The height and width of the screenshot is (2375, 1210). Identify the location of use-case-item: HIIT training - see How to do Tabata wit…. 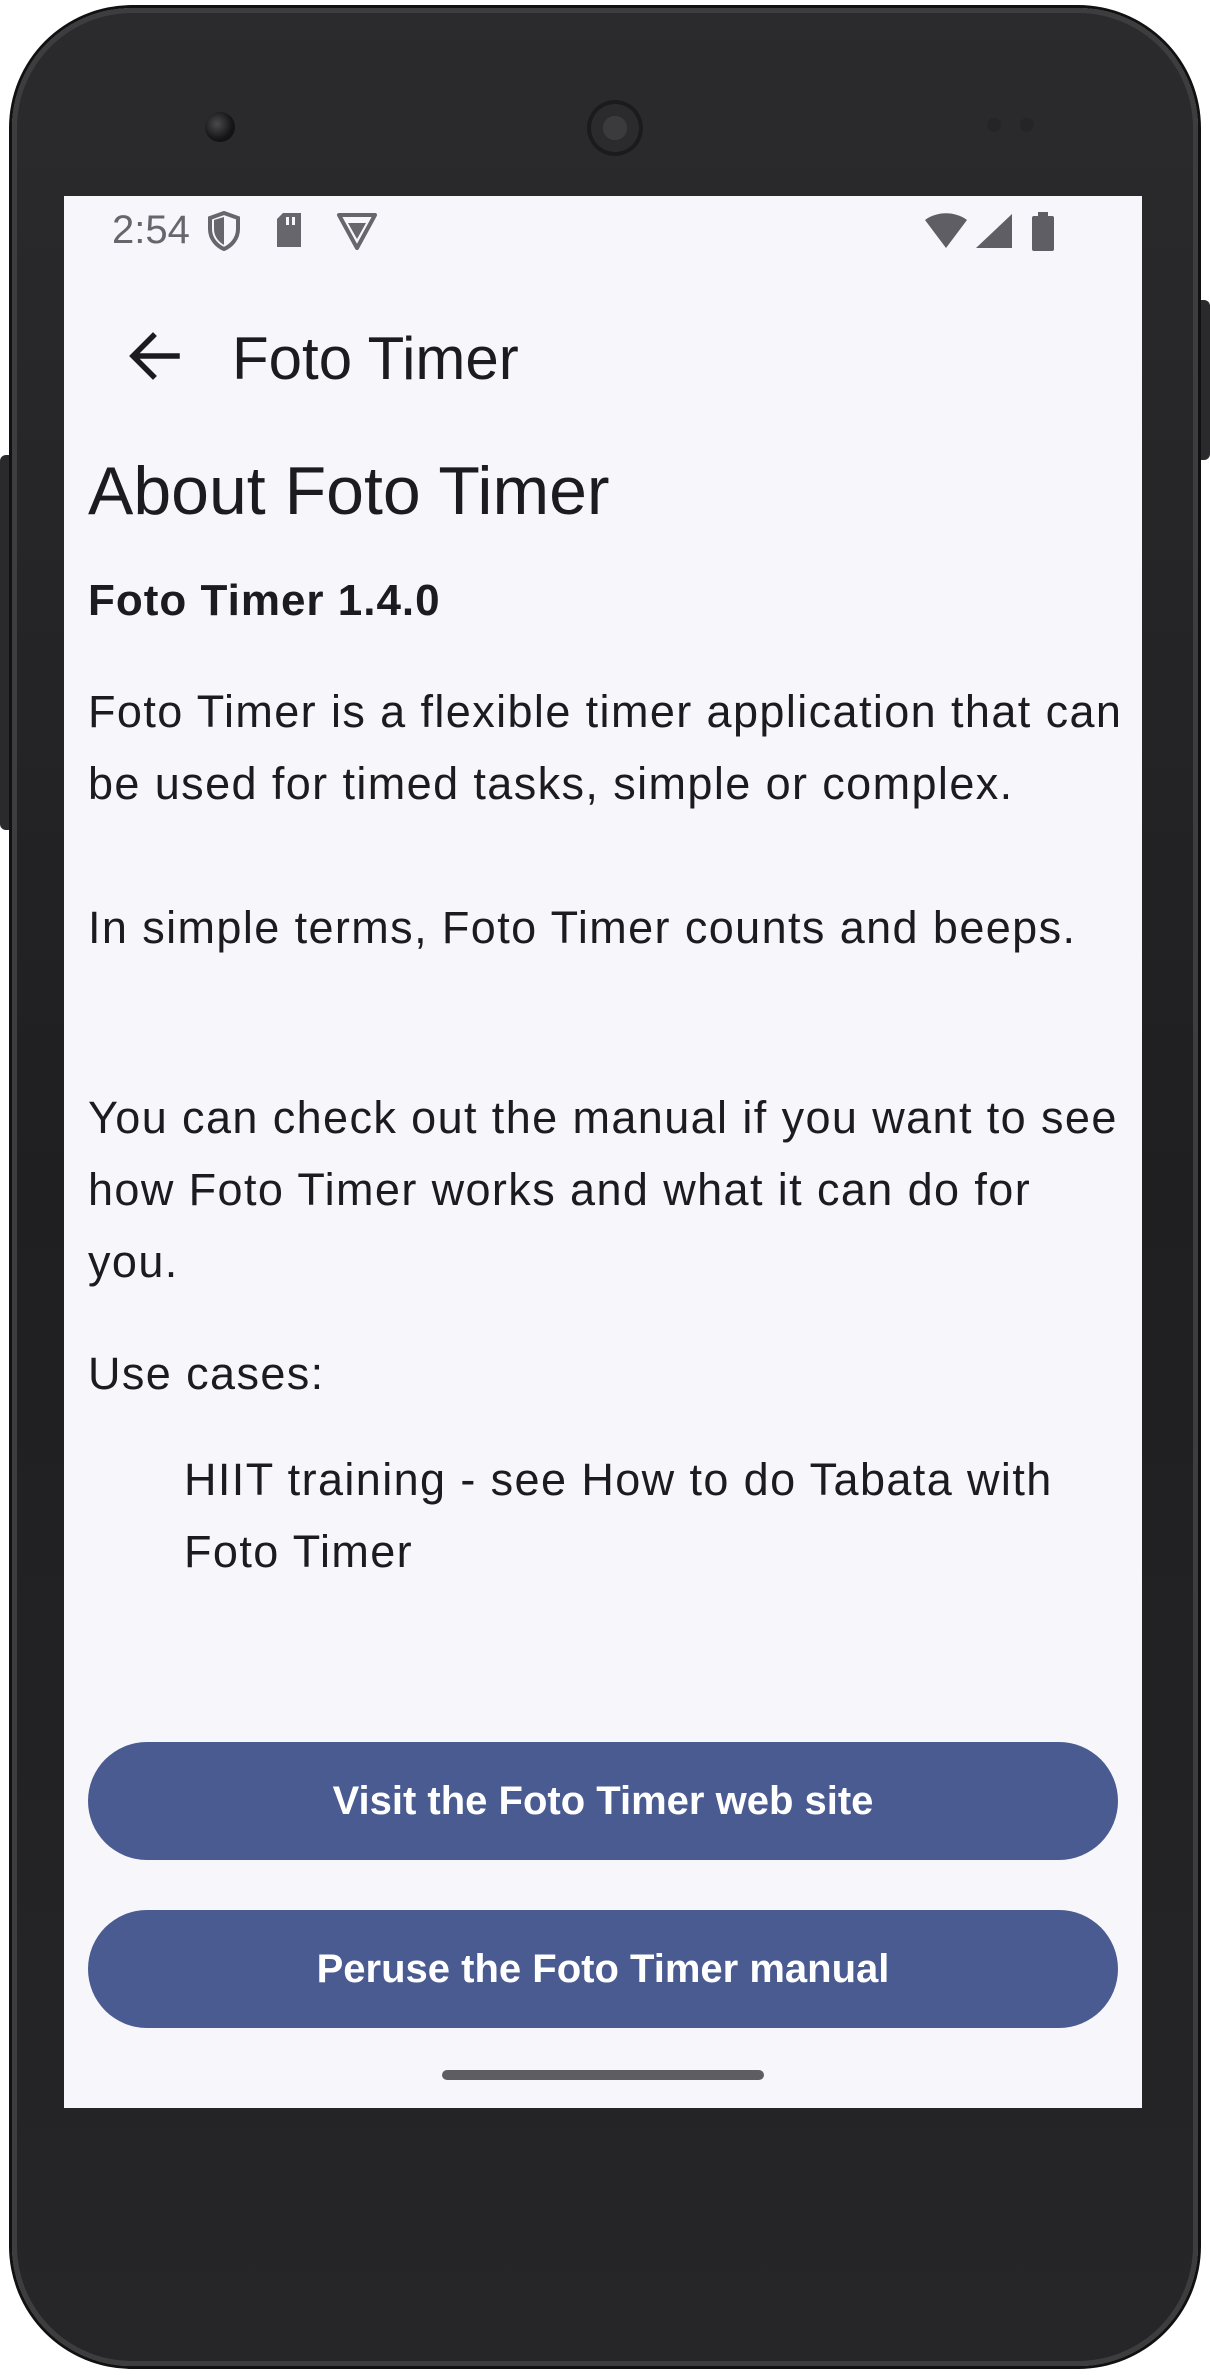
(618, 1515).